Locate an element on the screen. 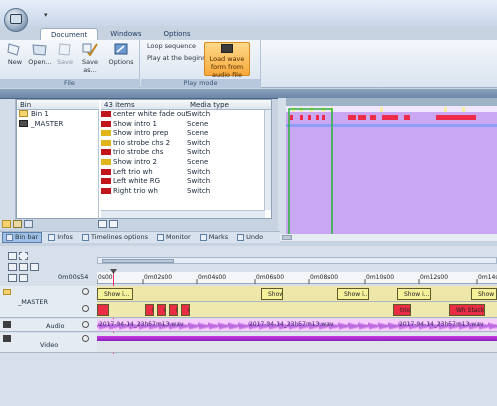  timeline-horizontal-scrollbar is located at coordinates (297, 260).